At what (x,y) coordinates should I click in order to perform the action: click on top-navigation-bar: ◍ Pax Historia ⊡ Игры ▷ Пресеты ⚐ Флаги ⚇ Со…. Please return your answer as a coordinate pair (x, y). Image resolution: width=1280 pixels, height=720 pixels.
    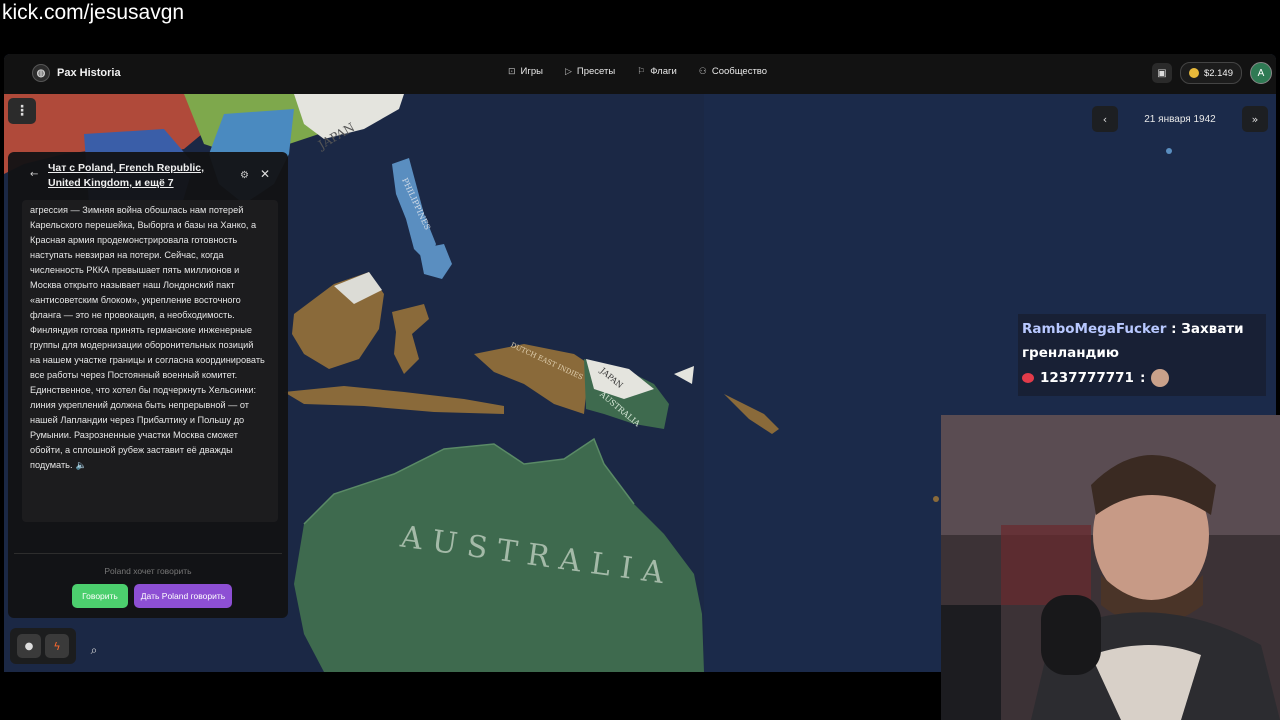
    Looking at the image, I should click on (640, 74).